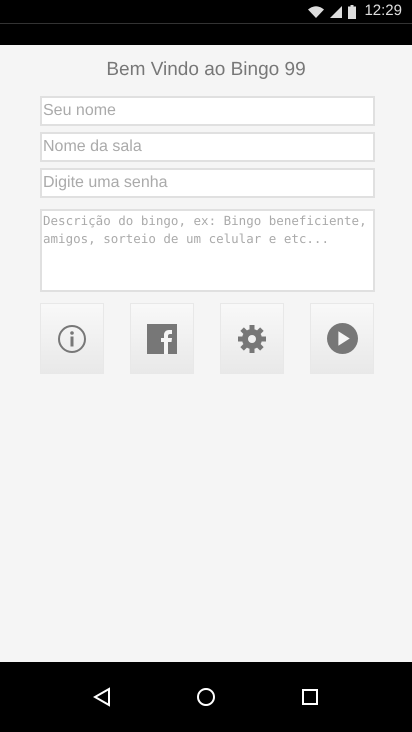 The image size is (412, 732). Describe the element at coordinates (352, 11) in the screenshot. I see `battery-icon` at that location.